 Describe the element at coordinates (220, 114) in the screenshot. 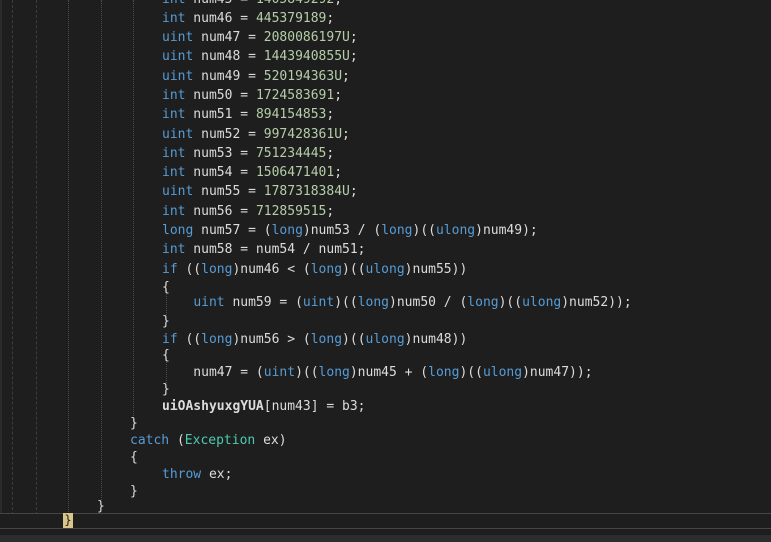

I see `code-token: num51 =` at that location.